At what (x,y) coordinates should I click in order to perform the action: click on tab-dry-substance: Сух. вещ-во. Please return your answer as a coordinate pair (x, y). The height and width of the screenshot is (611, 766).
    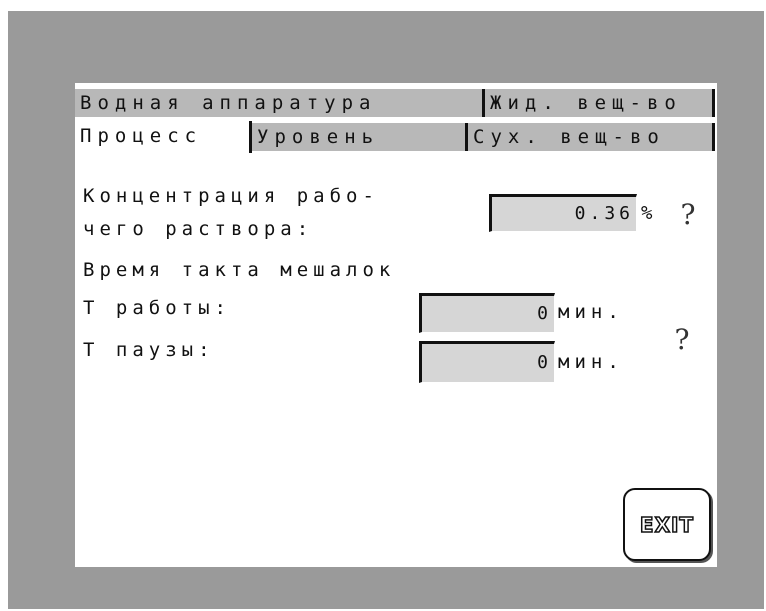
    Looking at the image, I should click on (591, 137).